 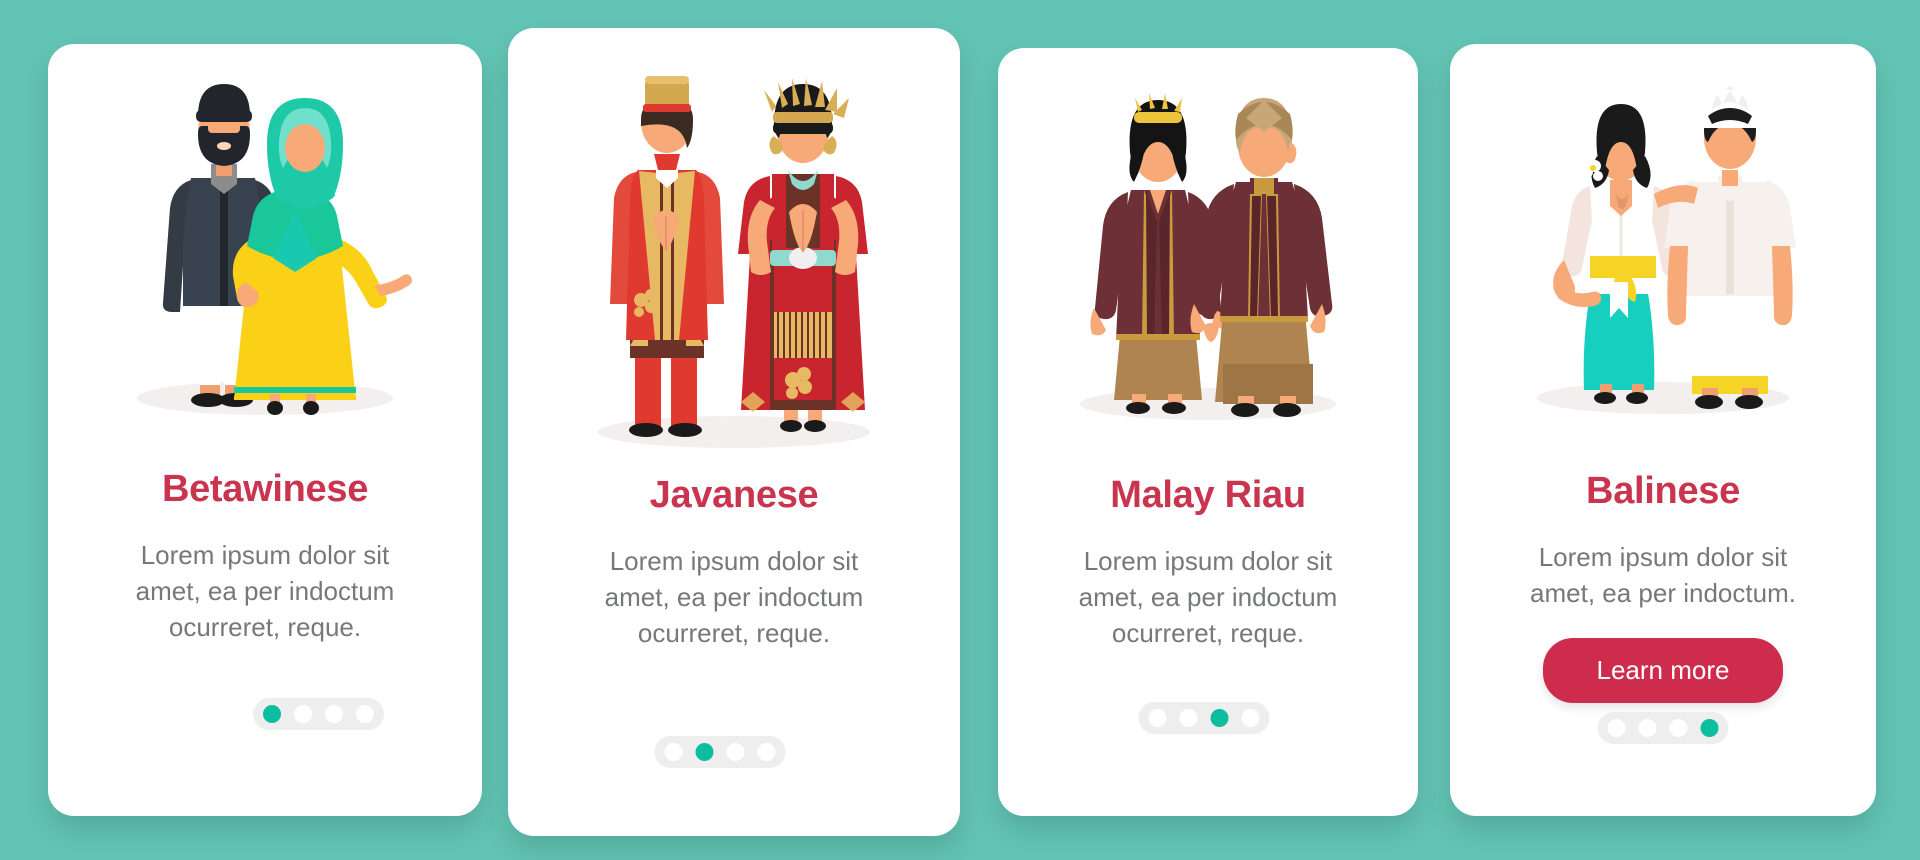 I want to click on balinese-couple-illustration, so click(x=1663, y=260).